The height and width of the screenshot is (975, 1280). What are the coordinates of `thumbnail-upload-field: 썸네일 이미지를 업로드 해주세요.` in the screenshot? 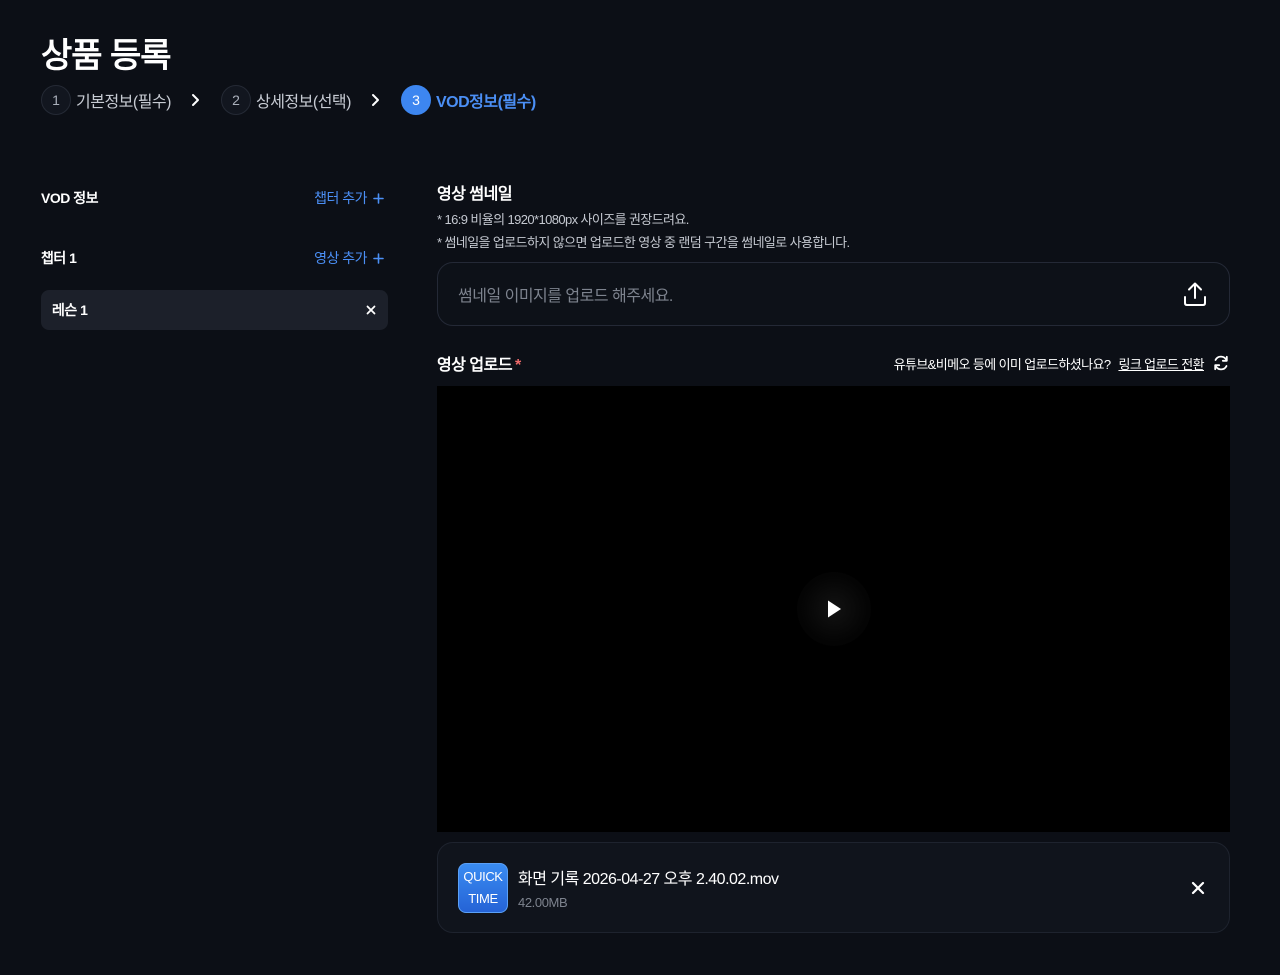 It's located at (833, 294).